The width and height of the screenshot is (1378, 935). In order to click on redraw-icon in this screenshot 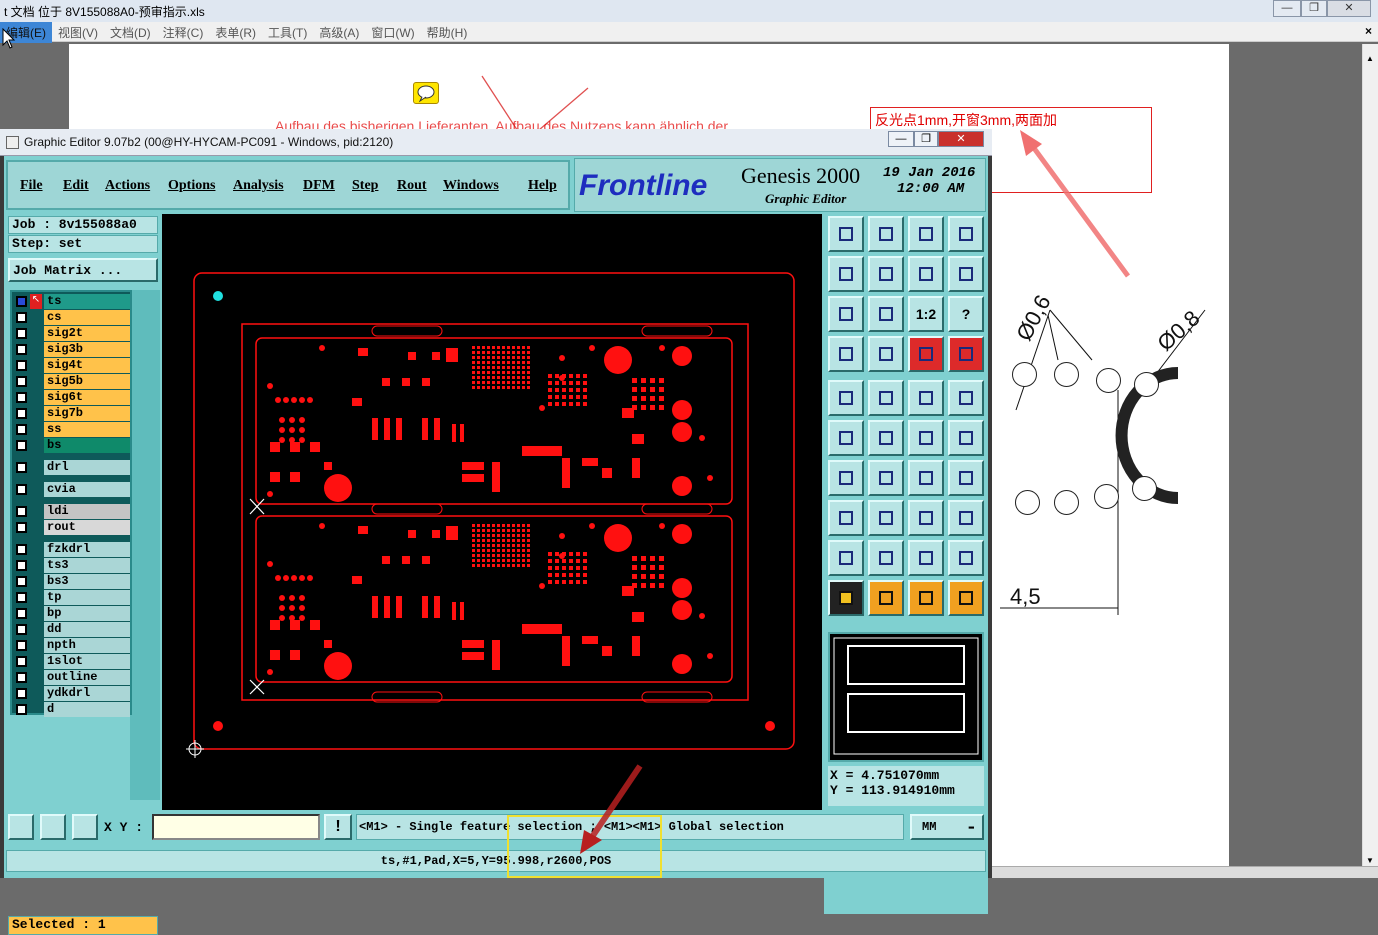, I will do `click(966, 274)`.